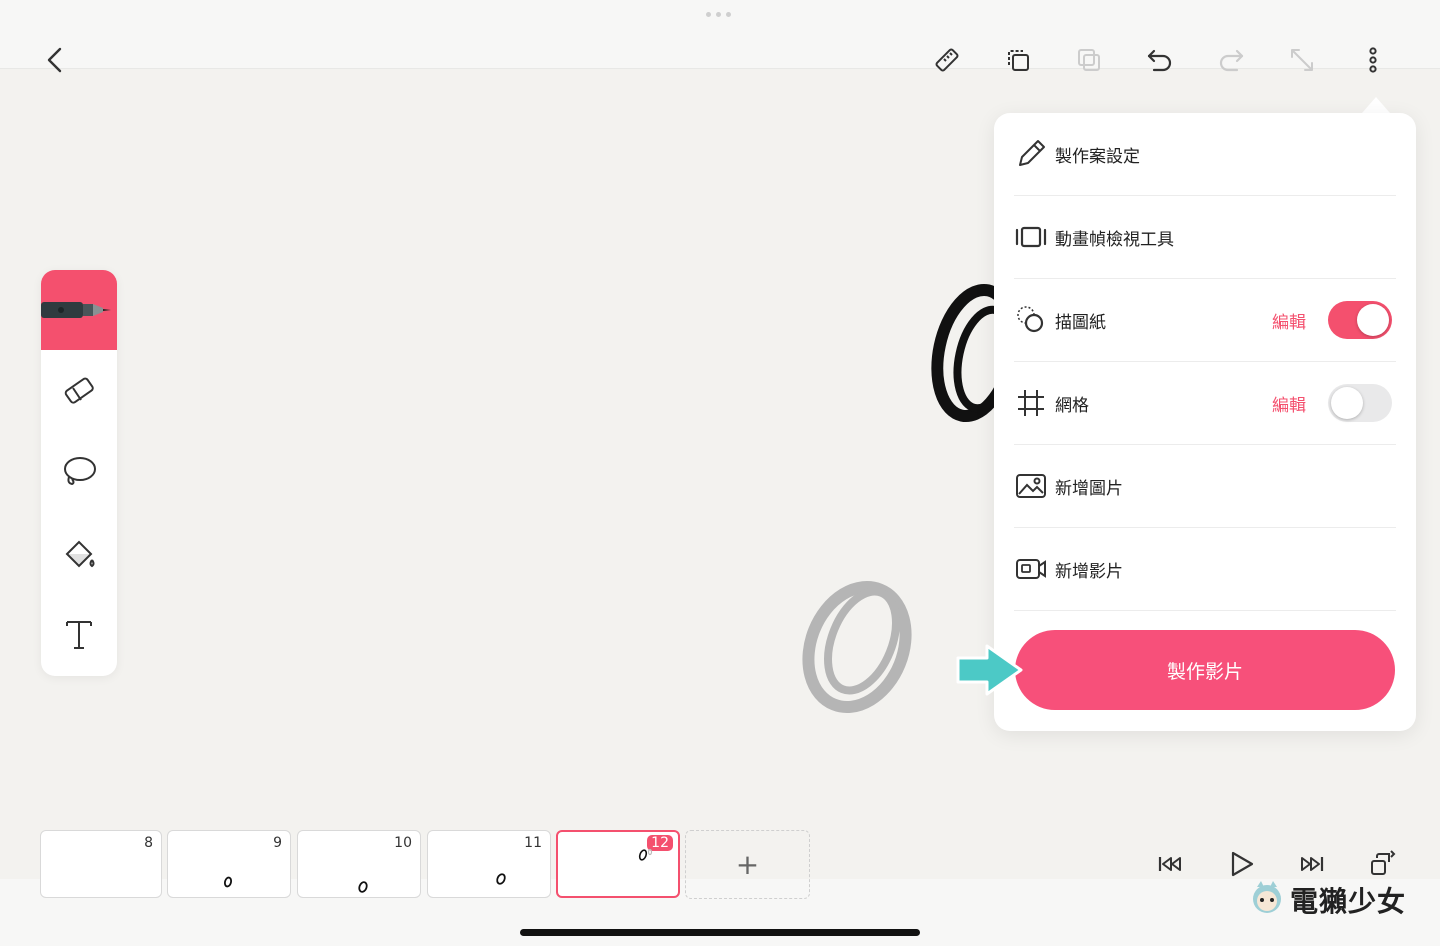 The image size is (1440, 946). Describe the element at coordinates (1205, 237) in the screenshot. I see `menu-item-frame-viewer: 動畫幀檢視工具` at that location.